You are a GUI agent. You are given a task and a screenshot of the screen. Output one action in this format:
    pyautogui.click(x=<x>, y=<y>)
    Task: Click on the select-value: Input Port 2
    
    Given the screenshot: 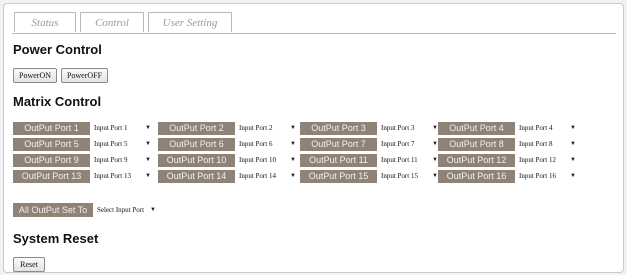 What is the action you would take?
    pyautogui.click(x=256, y=128)
    